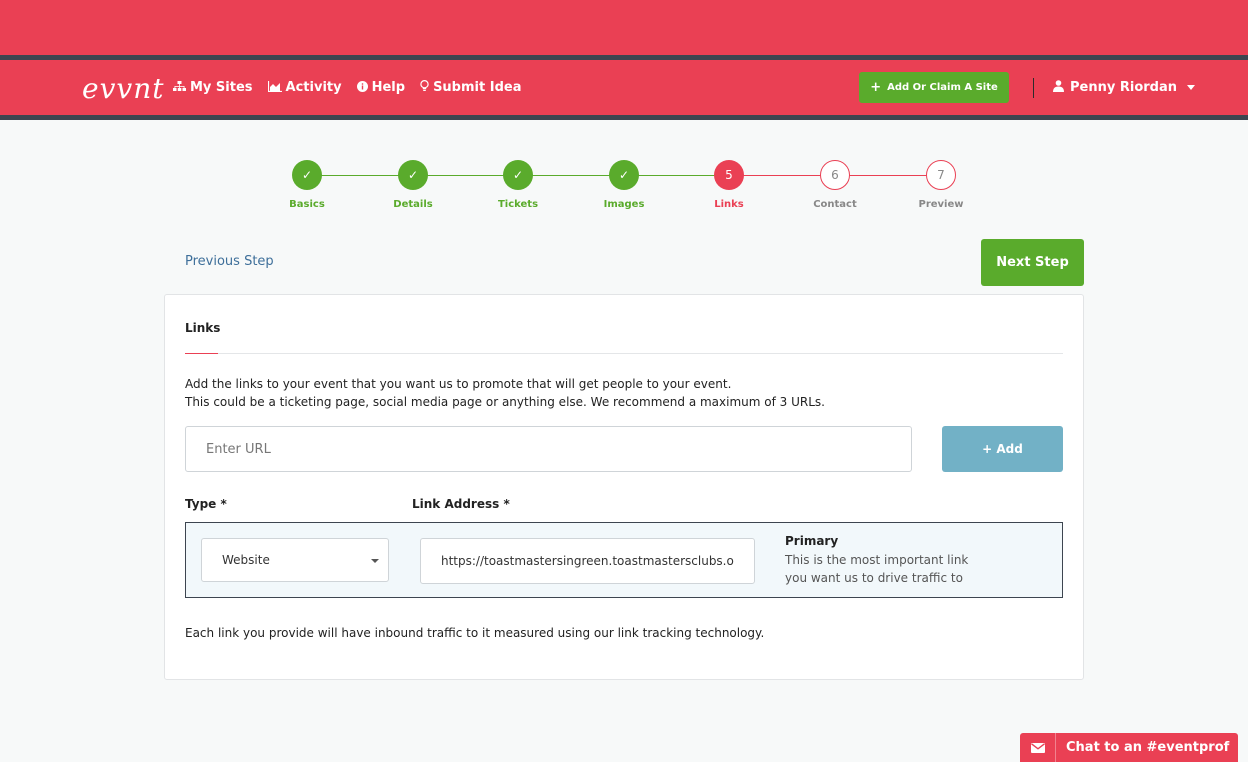 This screenshot has height=762, width=1248. I want to click on step-basics: ✓ Basics, so click(307, 185).